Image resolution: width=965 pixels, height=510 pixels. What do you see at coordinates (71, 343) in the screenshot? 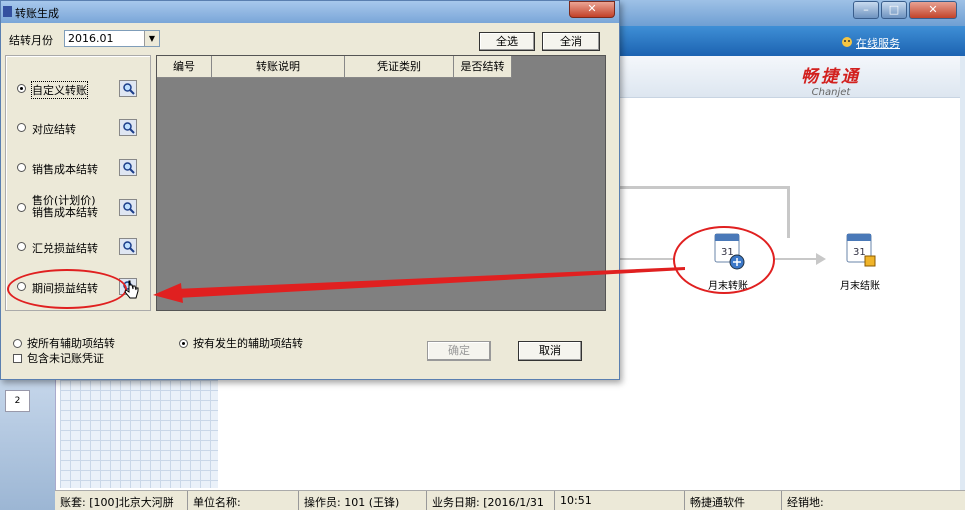
I see `radio-label: 按所有辅助项结转` at bounding box center [71, 343].